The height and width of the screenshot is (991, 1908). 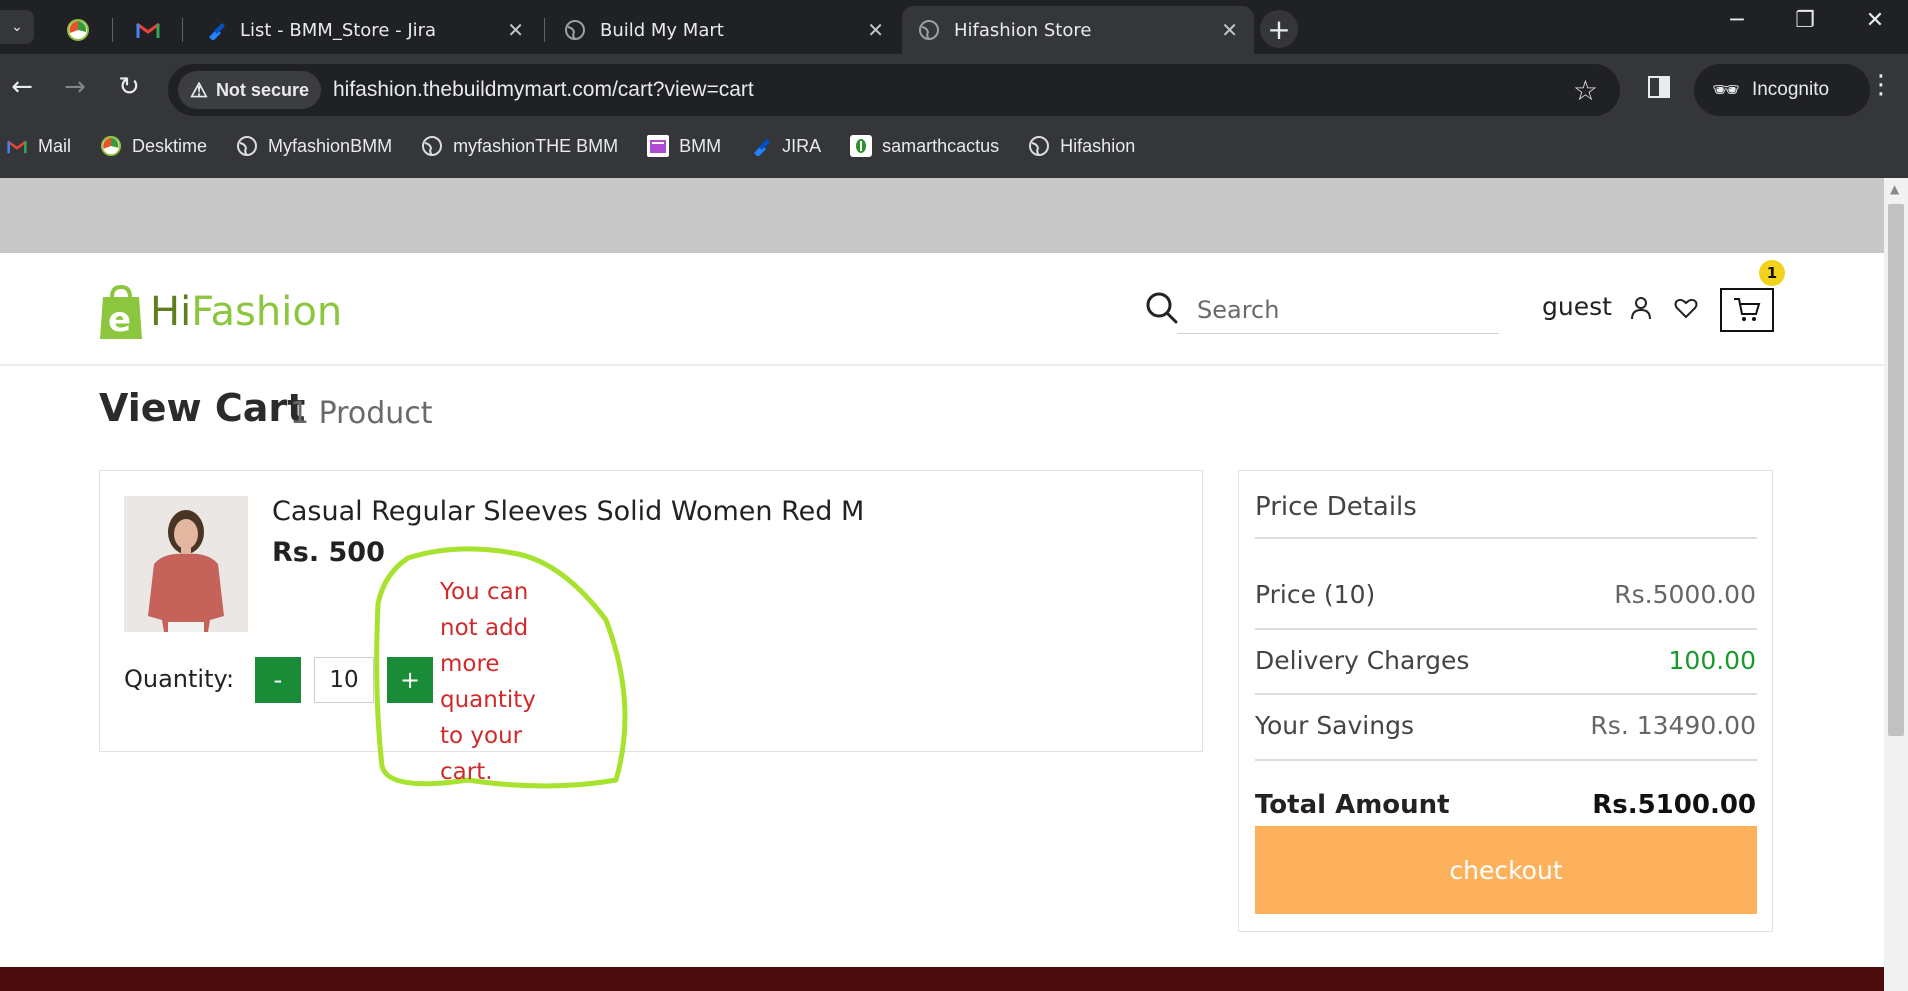 What do you see at coordinates (170, 145) in the screenshot?
I see `bookmark-label: Desktime` at bounding box center [170, 145].